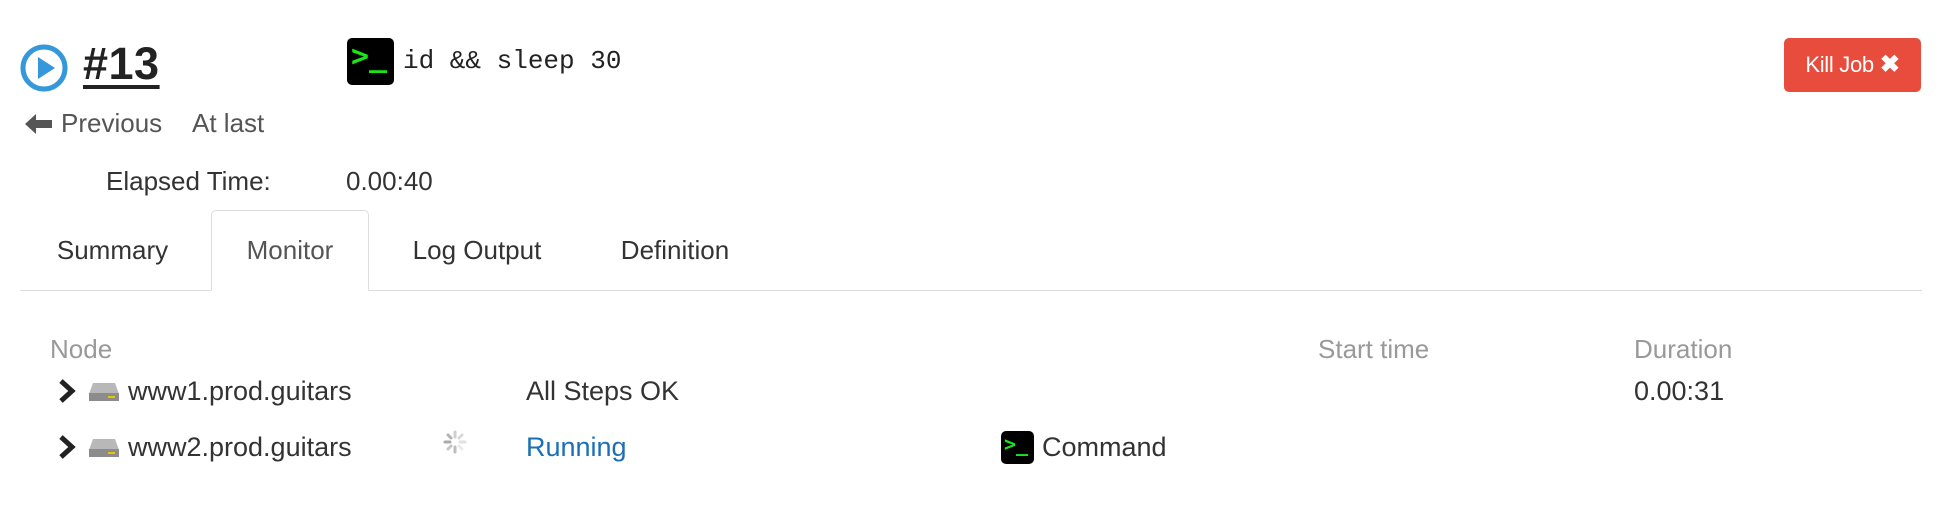  I want to click on node-name: www1.prod.guitars, so click(240, 391).